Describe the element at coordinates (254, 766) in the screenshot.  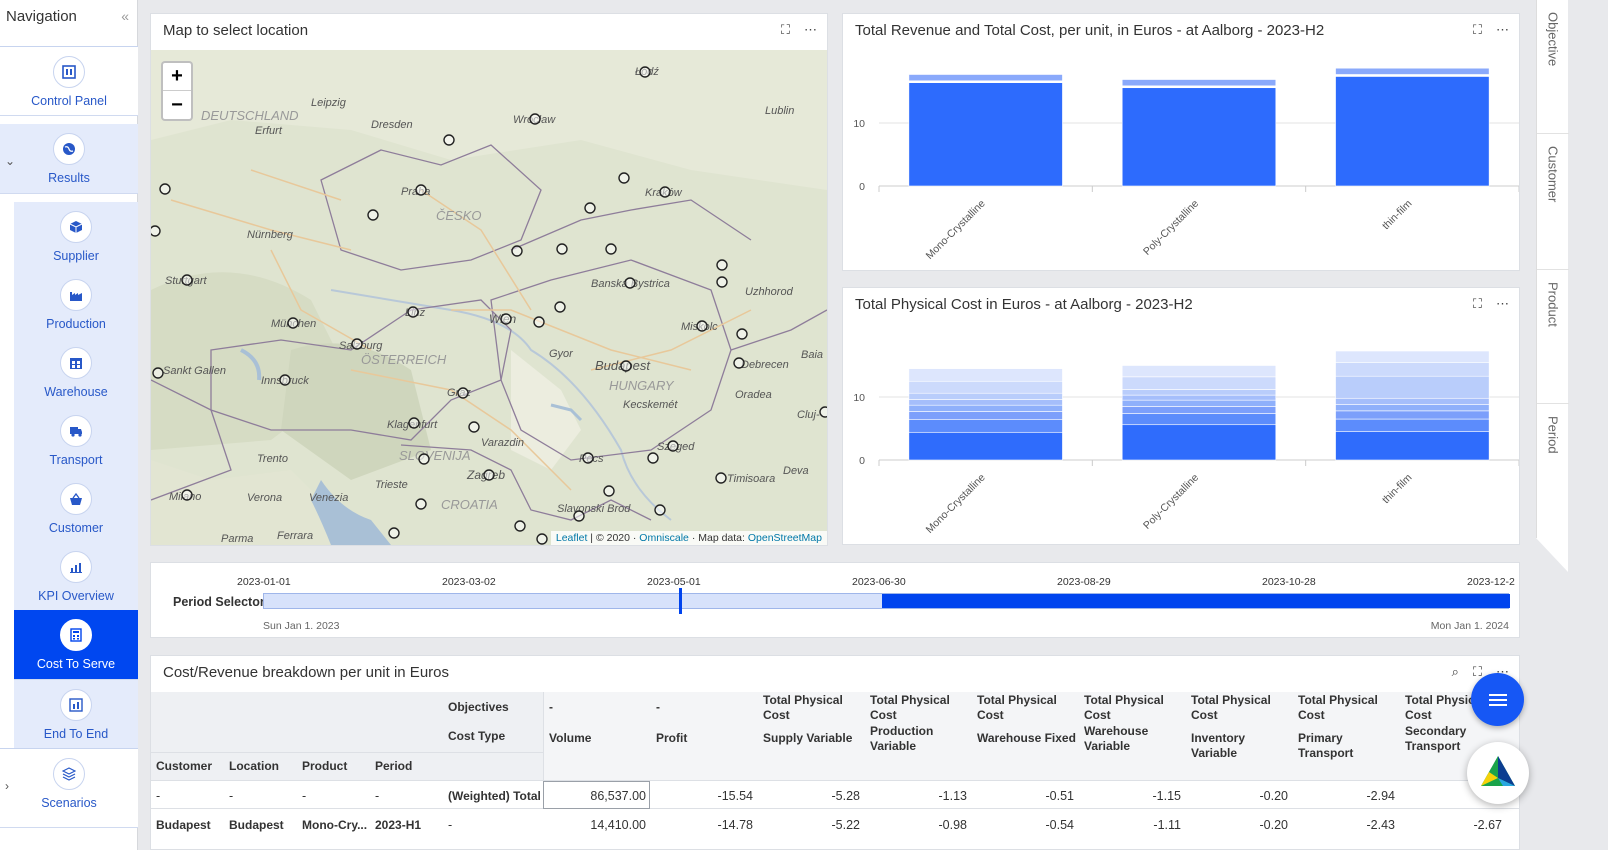
I see `dim-header-location: Location` at that location.